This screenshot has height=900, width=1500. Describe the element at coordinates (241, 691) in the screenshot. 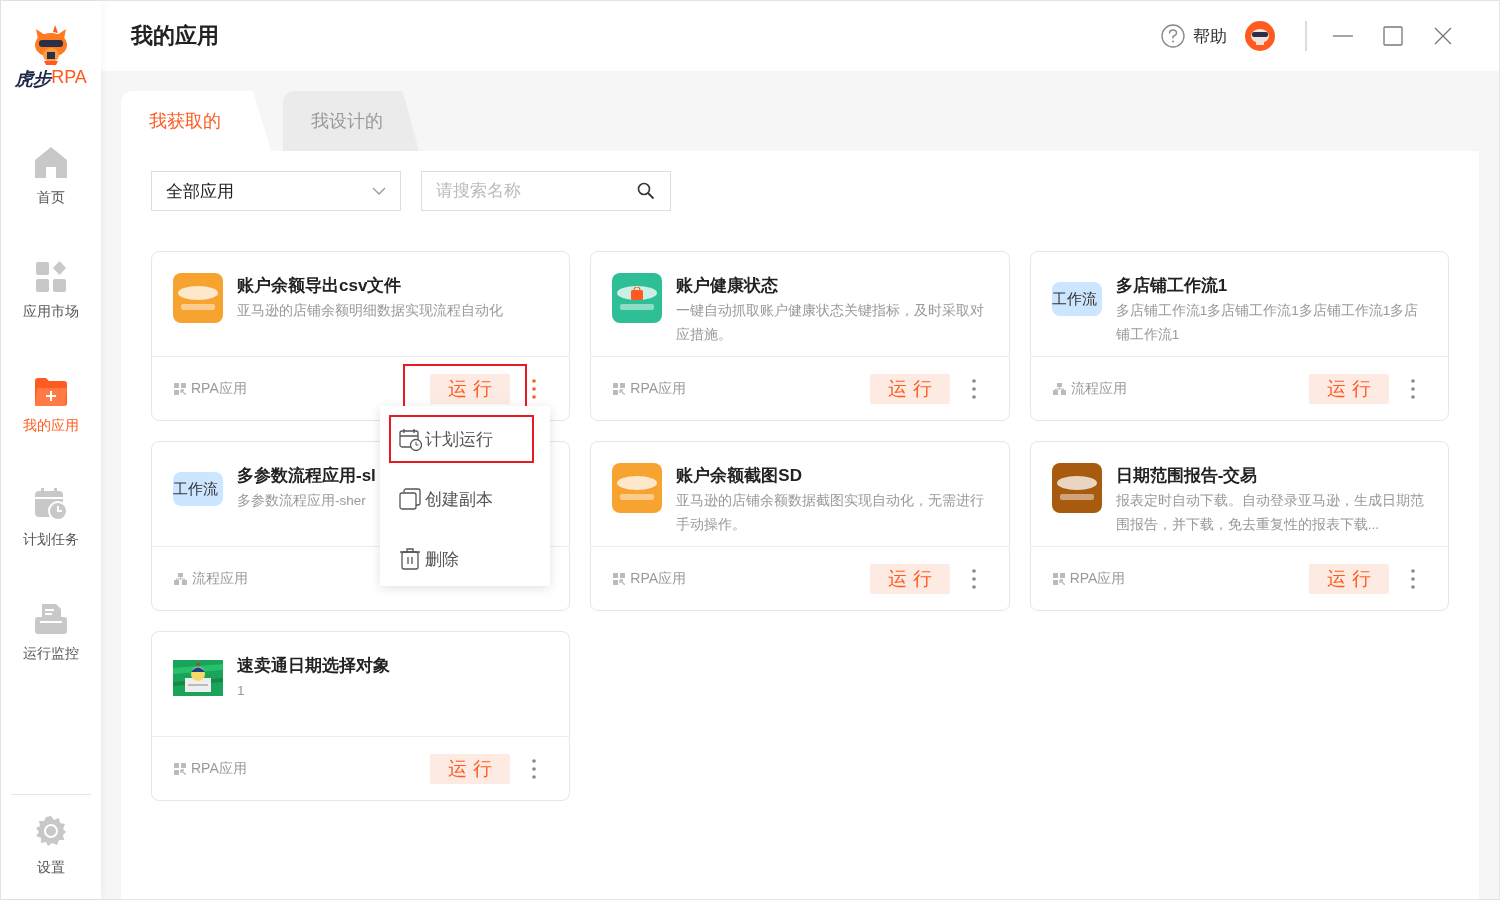

I see `card-description: 1` at that location.